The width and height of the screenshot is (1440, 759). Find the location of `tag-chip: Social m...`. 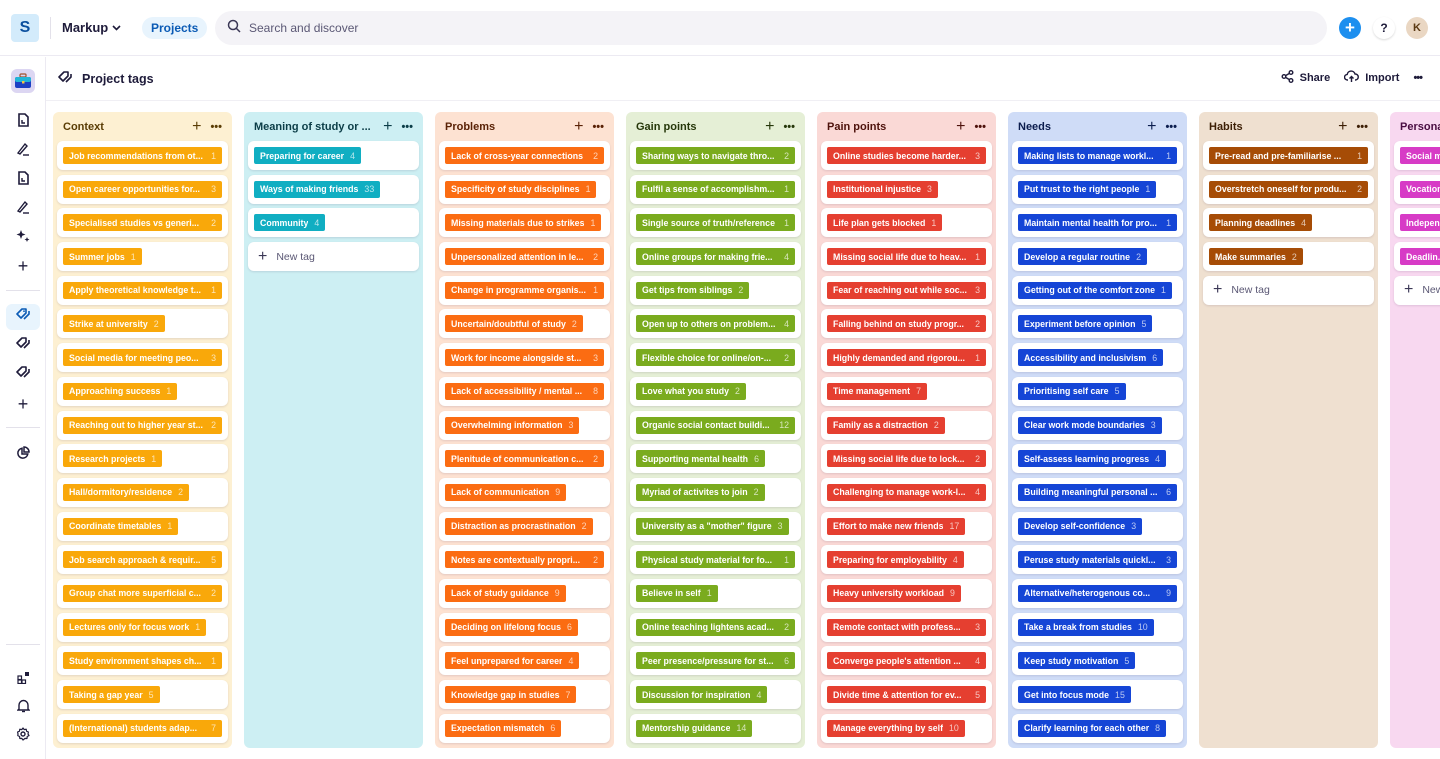

tag-chip: Social m... is located at coordinates (1420, 155).